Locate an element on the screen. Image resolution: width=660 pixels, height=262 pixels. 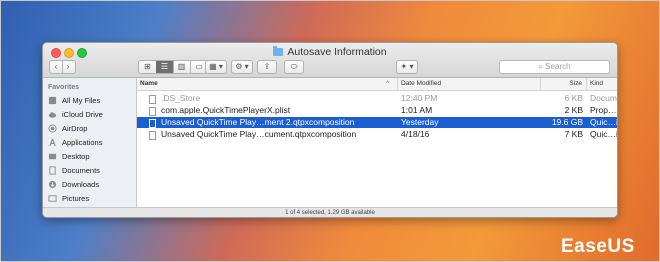
file-date: 1:01 AM is located at coordinates (417, 110).